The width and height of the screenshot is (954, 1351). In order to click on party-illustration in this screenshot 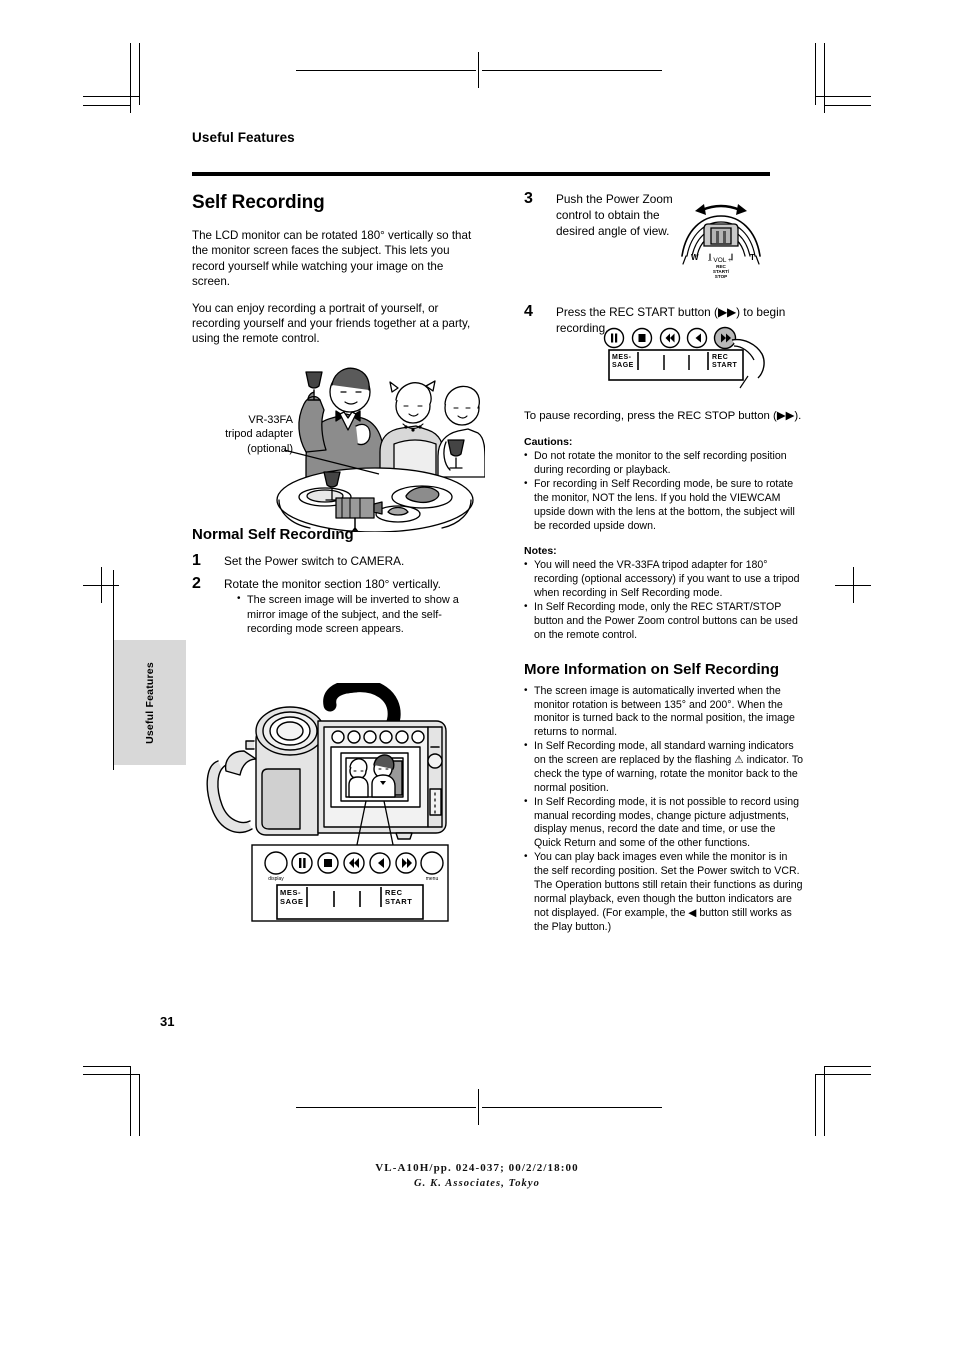, I will do `click(377, 442)`.